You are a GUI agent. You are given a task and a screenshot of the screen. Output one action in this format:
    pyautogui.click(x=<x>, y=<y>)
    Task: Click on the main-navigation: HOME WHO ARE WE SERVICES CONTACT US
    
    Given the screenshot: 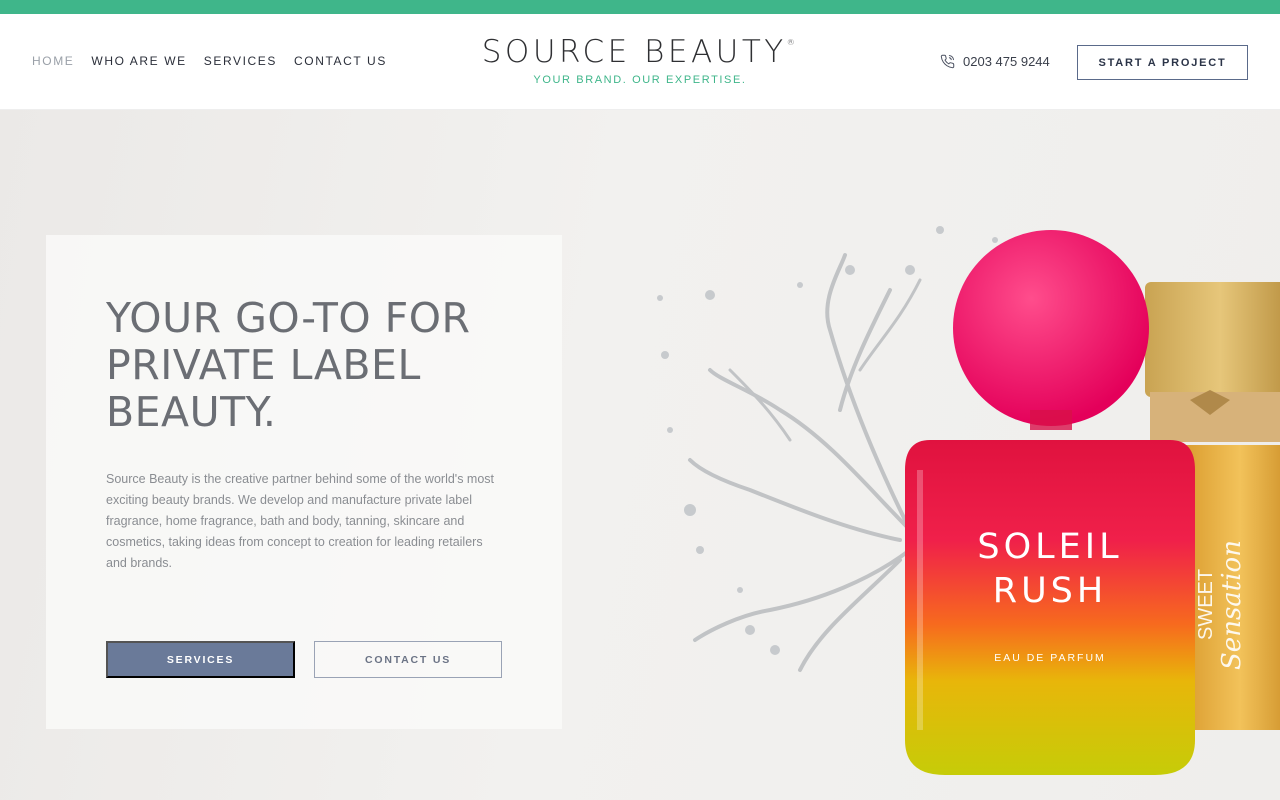 What is the action you would take?
    pyautogui.click(x=218, y=61)
    